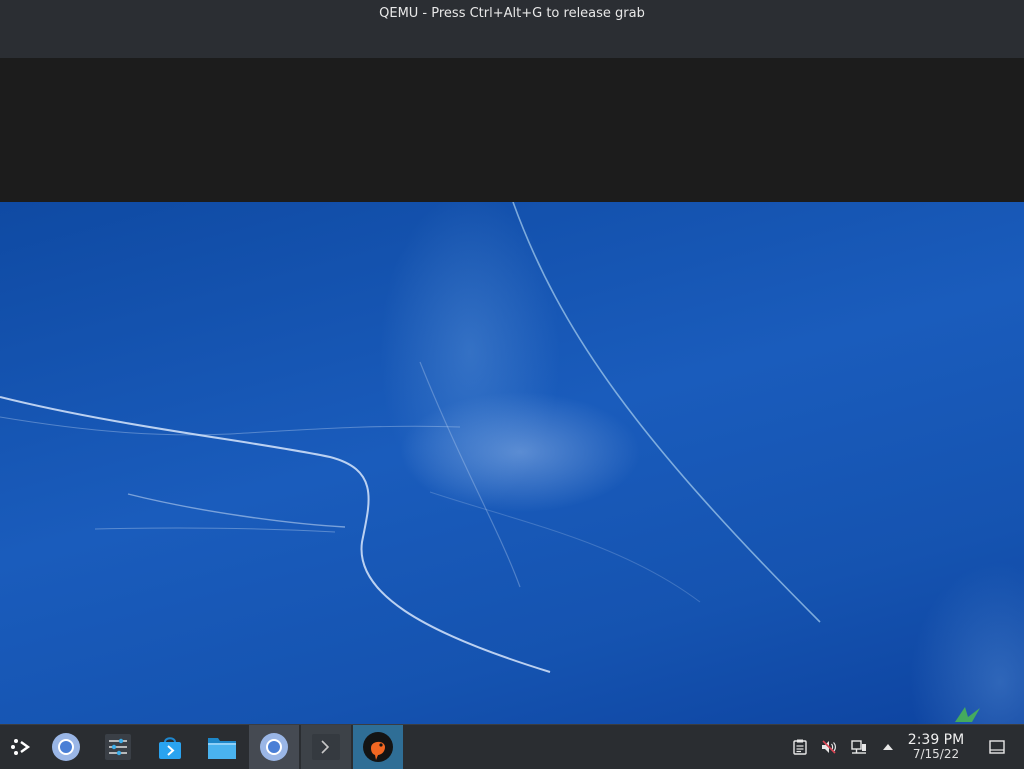  What do you see at coordinates (888, 747) in the screenshot?
I see `tray-expand-icon` at bounding box center [888, 747].